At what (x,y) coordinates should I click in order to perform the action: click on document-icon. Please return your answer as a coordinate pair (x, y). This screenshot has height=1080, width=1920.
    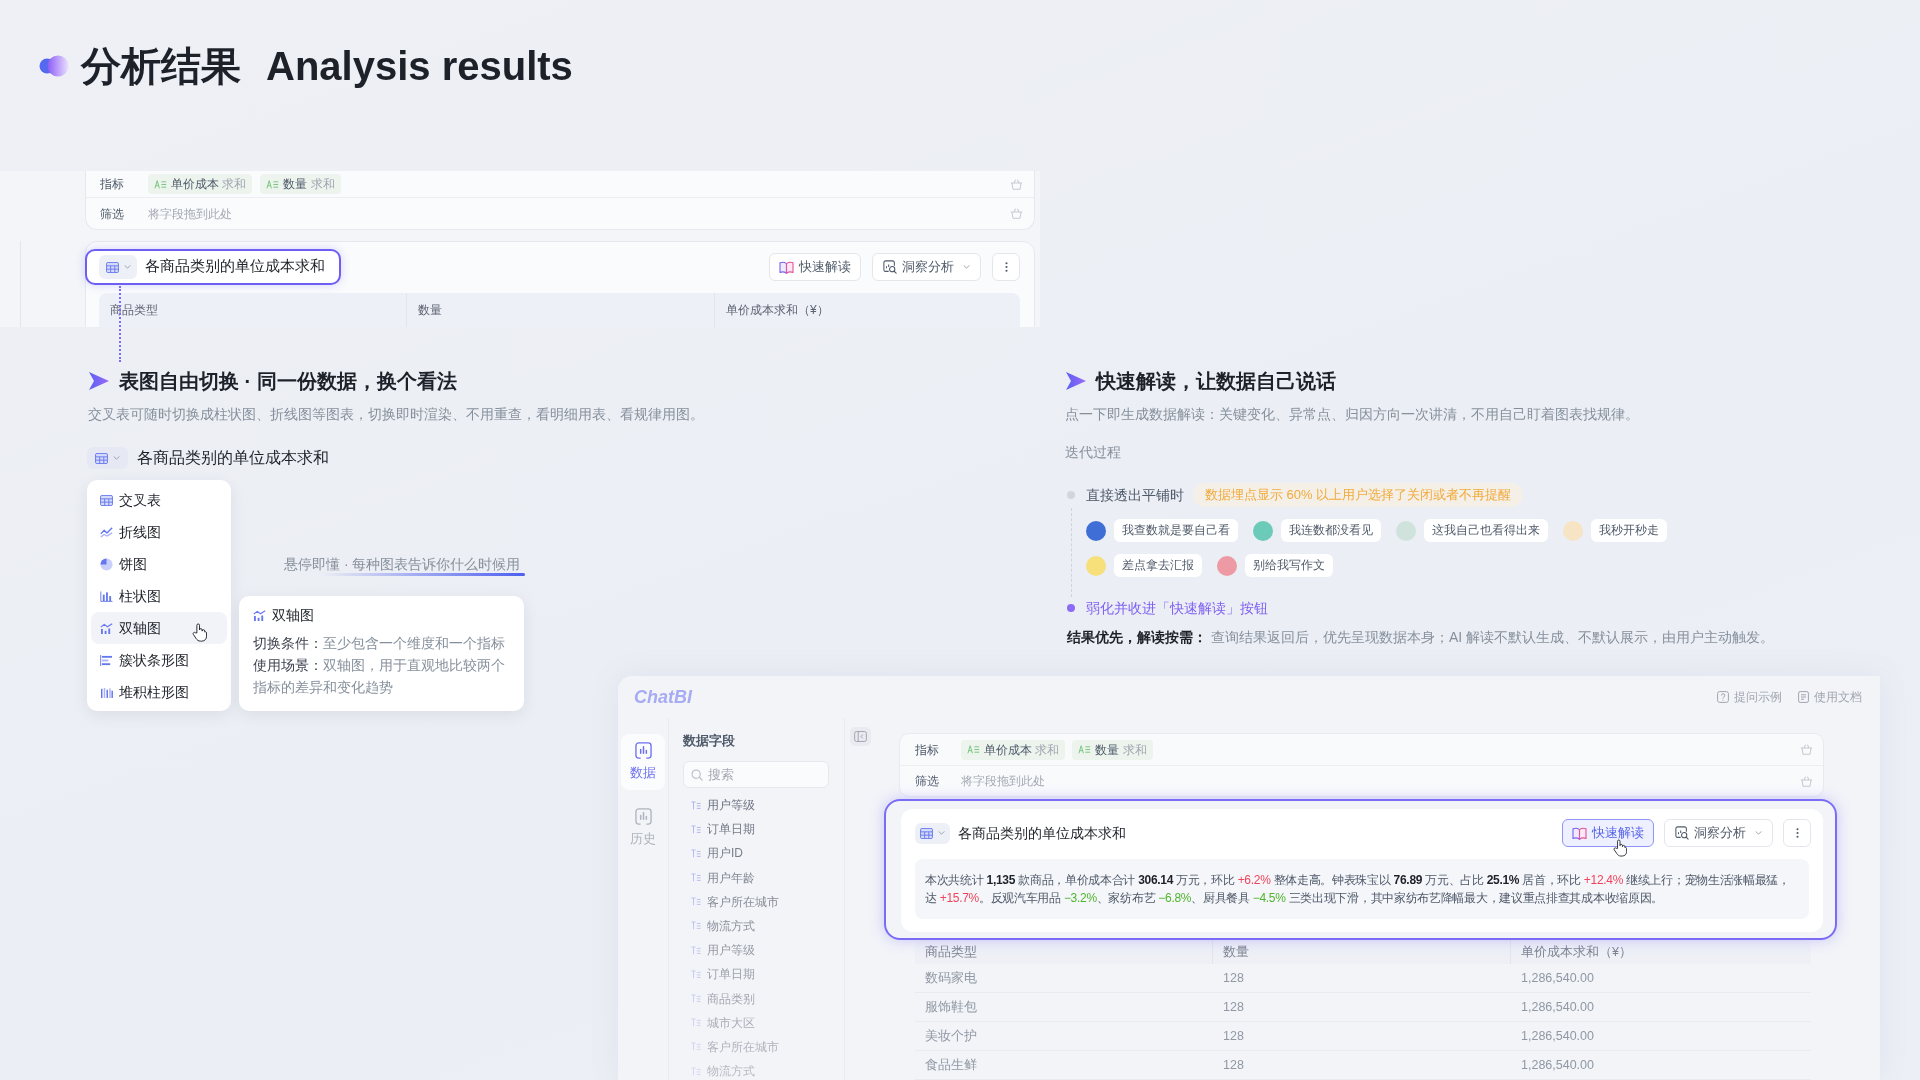
    Looking at the image, I should click on (1803, 697).